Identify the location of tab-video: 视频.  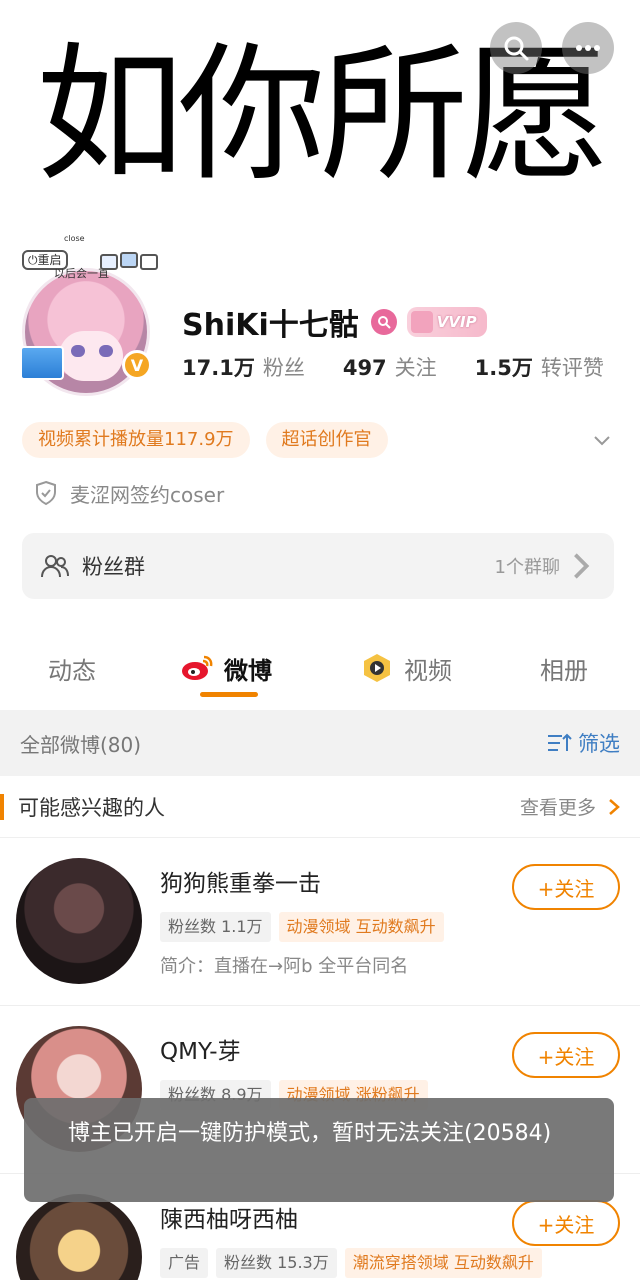
(406, 668).